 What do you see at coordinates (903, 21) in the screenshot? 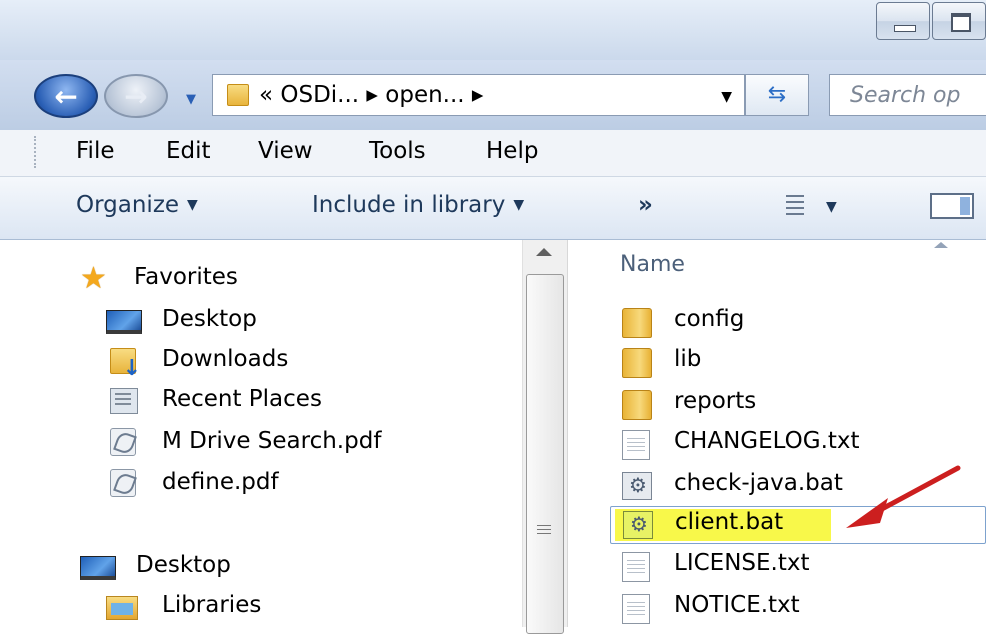
I see `minimize-button` at bounding box center [903, 21].